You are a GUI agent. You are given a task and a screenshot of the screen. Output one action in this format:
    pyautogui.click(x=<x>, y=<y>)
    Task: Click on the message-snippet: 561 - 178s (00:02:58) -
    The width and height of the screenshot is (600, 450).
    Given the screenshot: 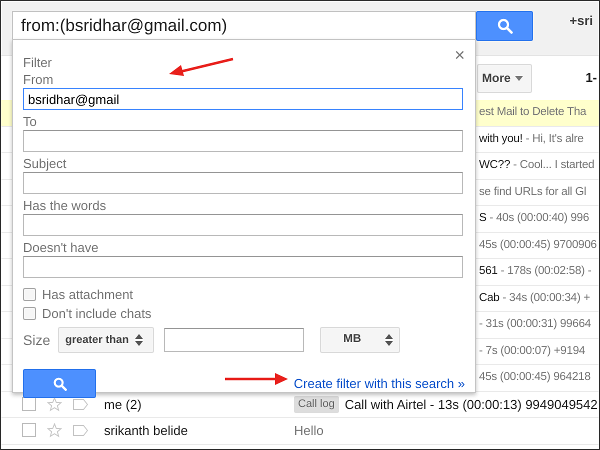 What is the action you would take?
    pyautogui.click(x=535, y=272)
    